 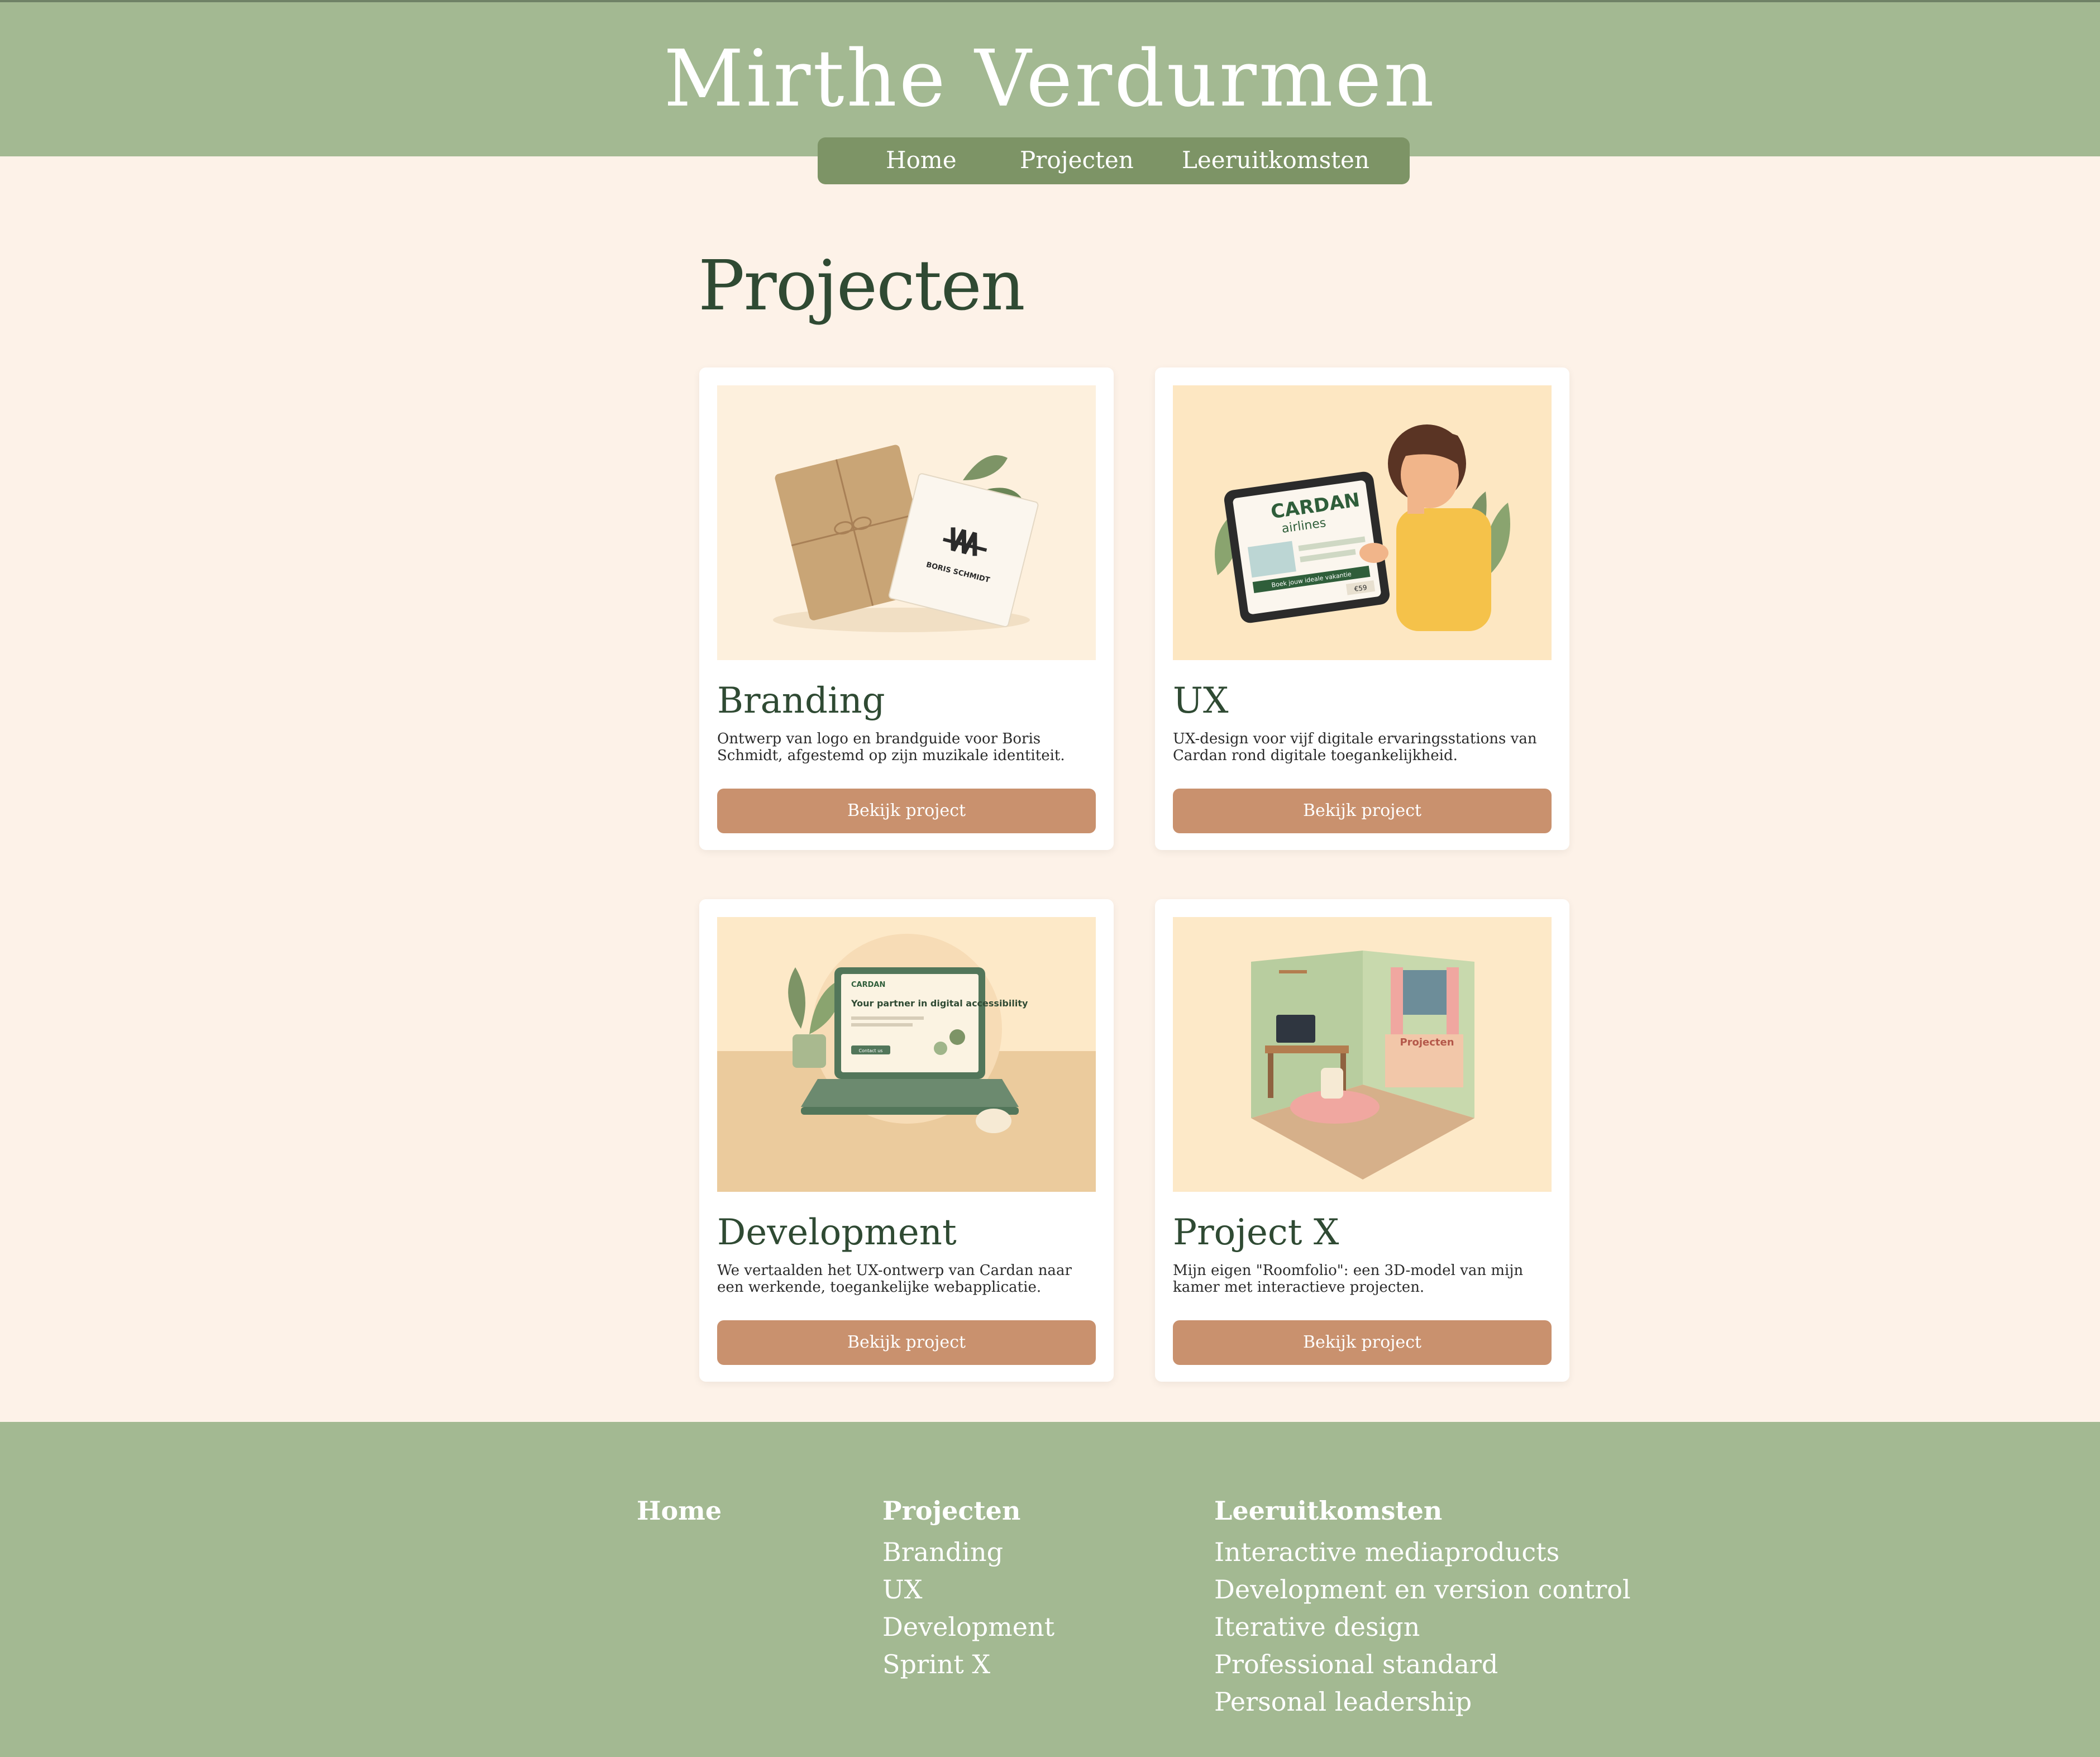 What do you see at coordinates (1422, 1511) in the screenshot?
I see `footer-heading-leeruitkomsten: Leeruitkomsten` at bounding box center [1422, 1511].